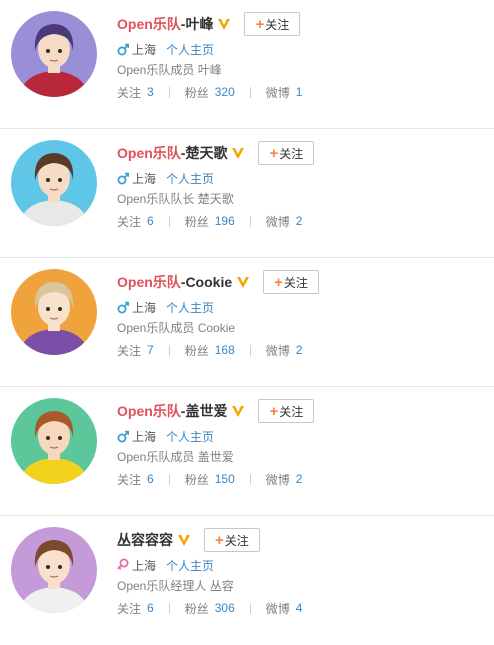 The height and width of the screenshot is (645, 494). What do you see at coordinates (175, 199) in the screenshot?
I see `user-description: Open乐队队长 楚天歌` at bounding box center [175, 199].